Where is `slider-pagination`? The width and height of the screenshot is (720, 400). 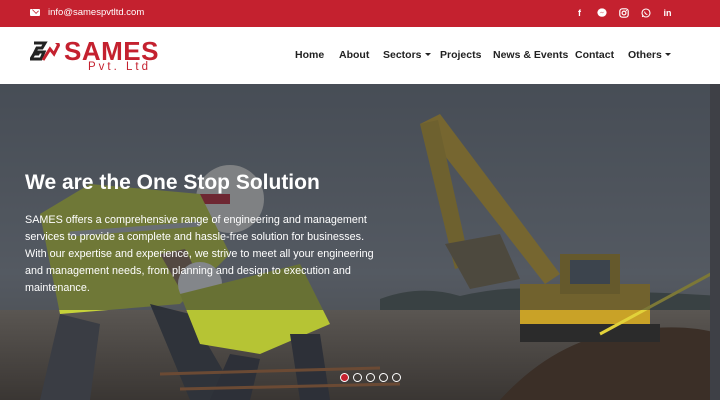 slider-pagination is located at coordinates (370, 377).